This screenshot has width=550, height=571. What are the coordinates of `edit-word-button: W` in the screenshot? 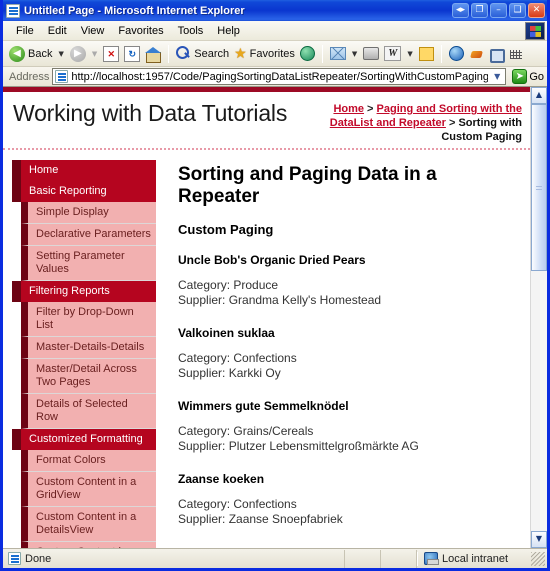 It's located at (392, 54).